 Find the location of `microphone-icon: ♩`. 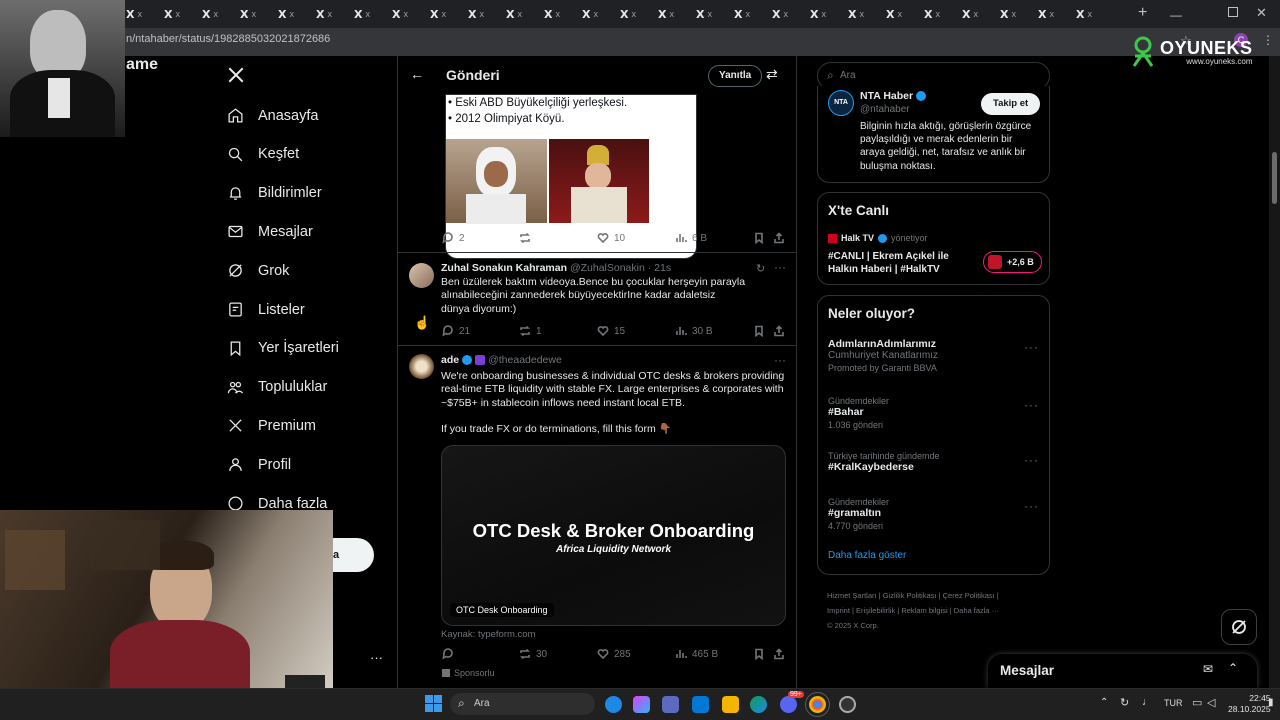

microphone-icon: ♩ is located at coordinates (1147, 702).